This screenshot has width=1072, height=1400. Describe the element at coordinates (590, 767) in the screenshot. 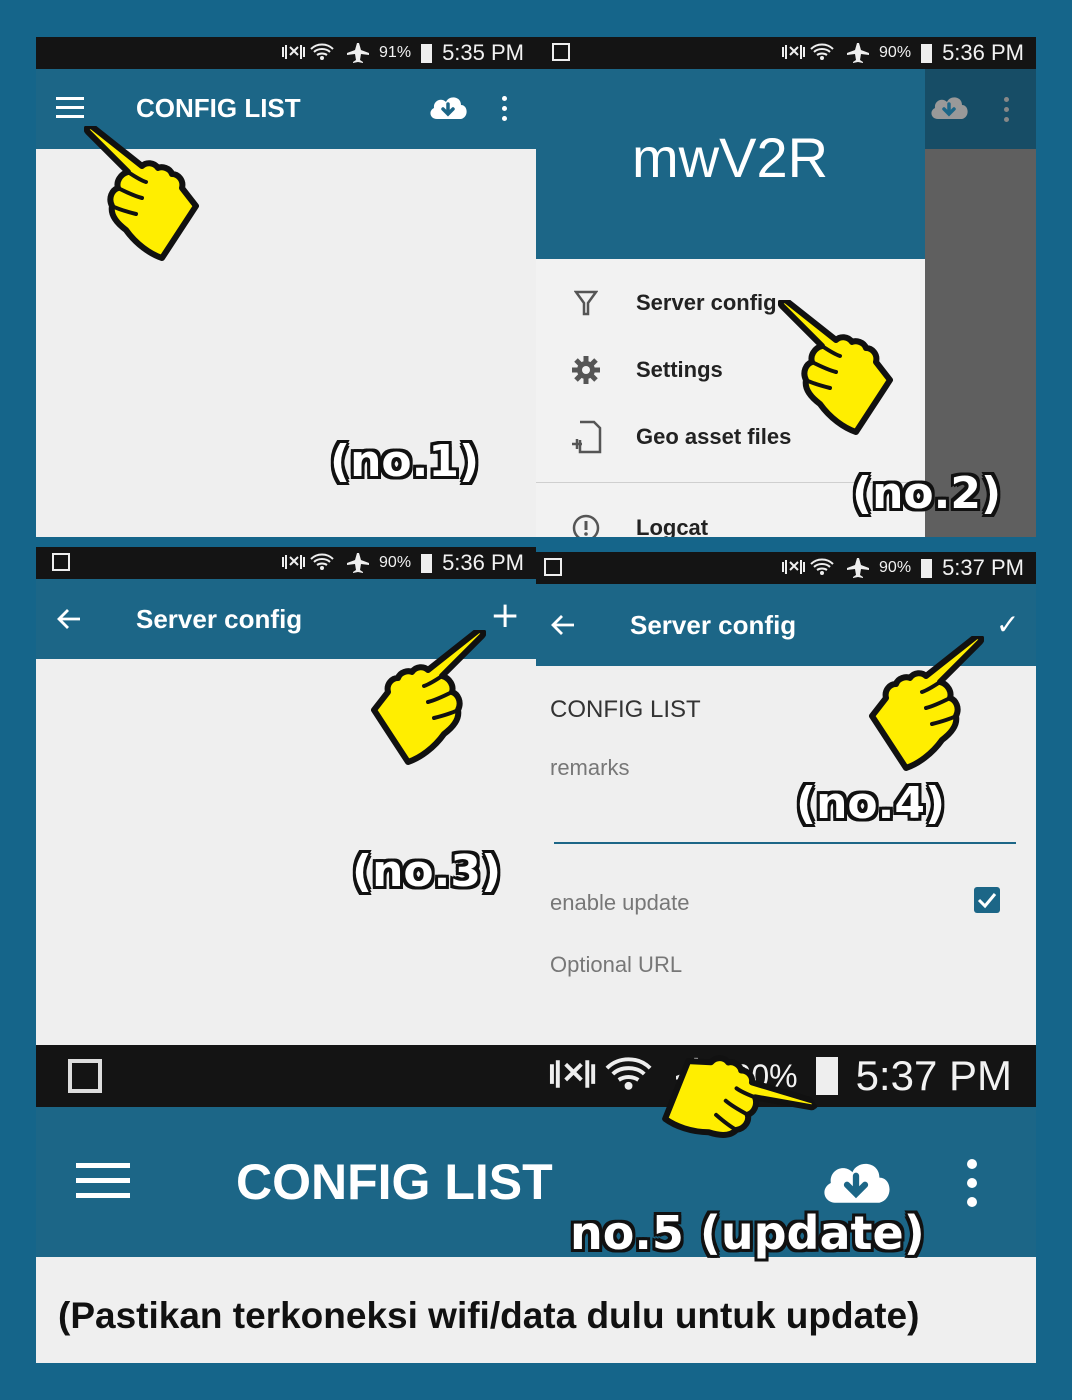

I see `remarks-label: remarks` at that location.